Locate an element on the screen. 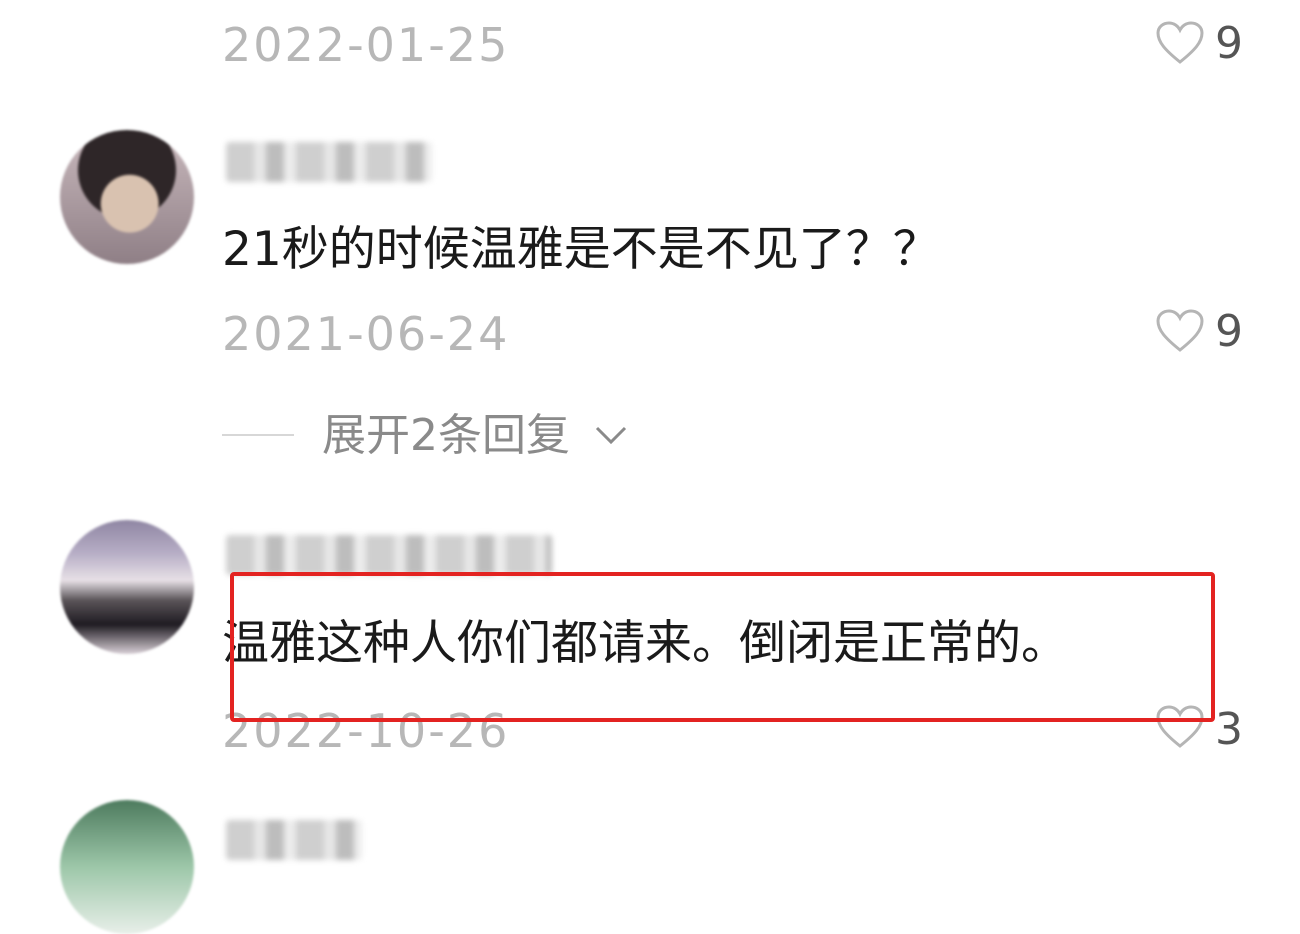  like-count: 3 is located at coordinates (1229, 729).